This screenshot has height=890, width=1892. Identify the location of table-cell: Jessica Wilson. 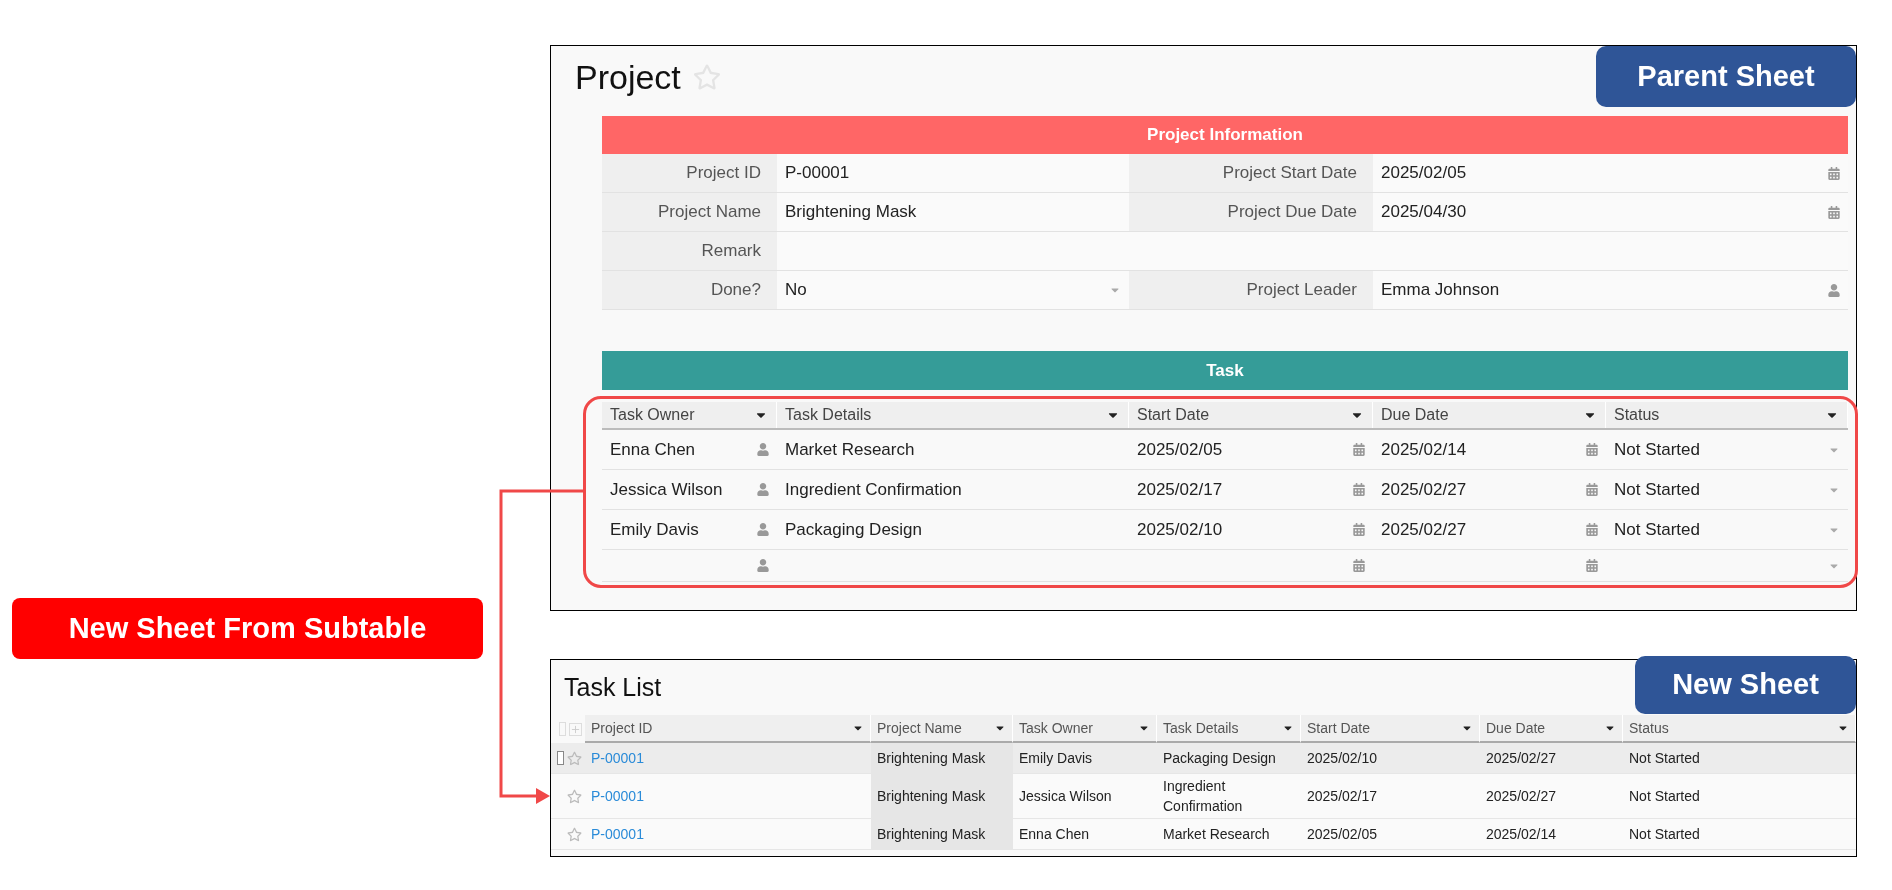
(689, 489).